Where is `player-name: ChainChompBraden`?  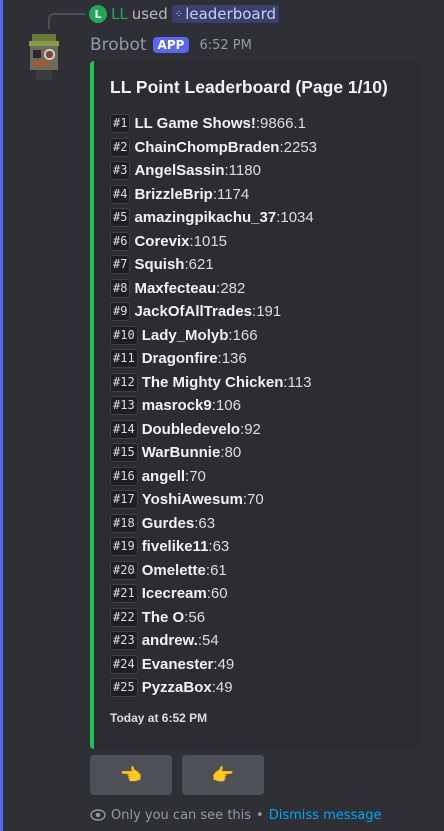
player-name: ChainChompBraden is located at coordinates (207, 147).